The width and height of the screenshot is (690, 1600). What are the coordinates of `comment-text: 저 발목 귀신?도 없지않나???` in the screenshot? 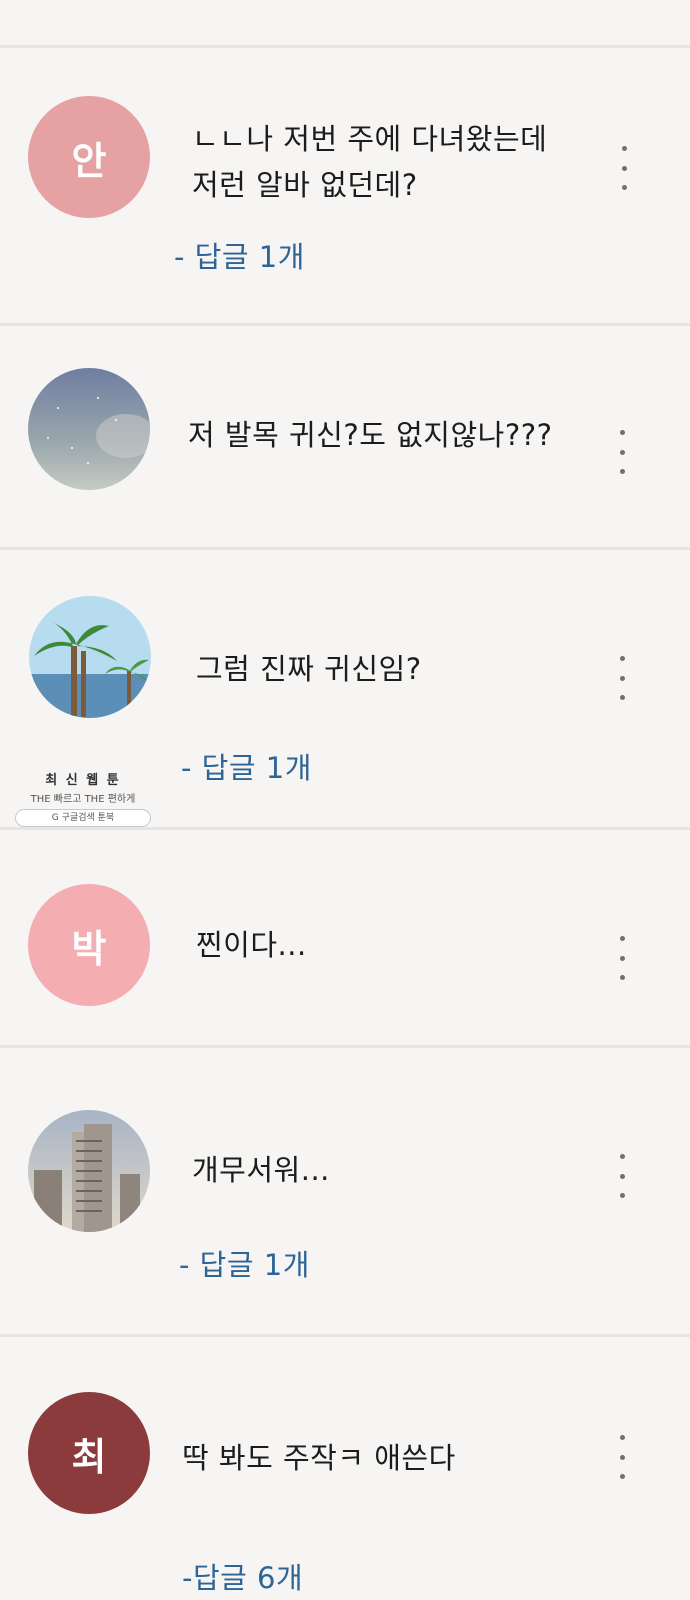 It's located at (370, 435).